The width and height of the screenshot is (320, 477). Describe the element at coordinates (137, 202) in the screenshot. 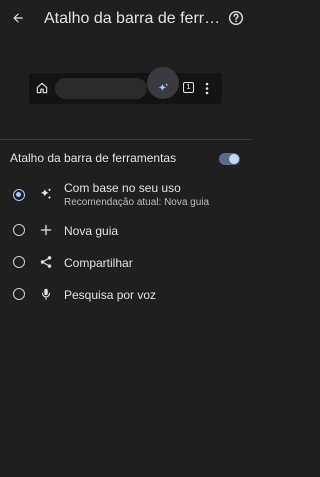

I see `option-sublabel: Recomendação atual: Nova guia` at that location.